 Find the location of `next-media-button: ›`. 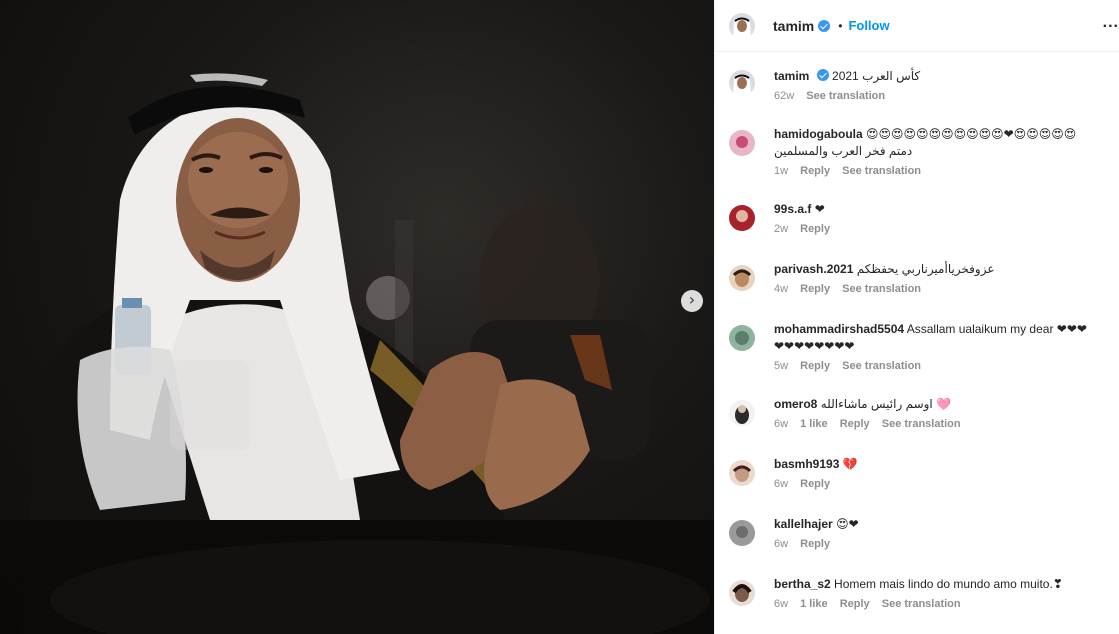

next-media-button: › is located at coordinates (692, 301).